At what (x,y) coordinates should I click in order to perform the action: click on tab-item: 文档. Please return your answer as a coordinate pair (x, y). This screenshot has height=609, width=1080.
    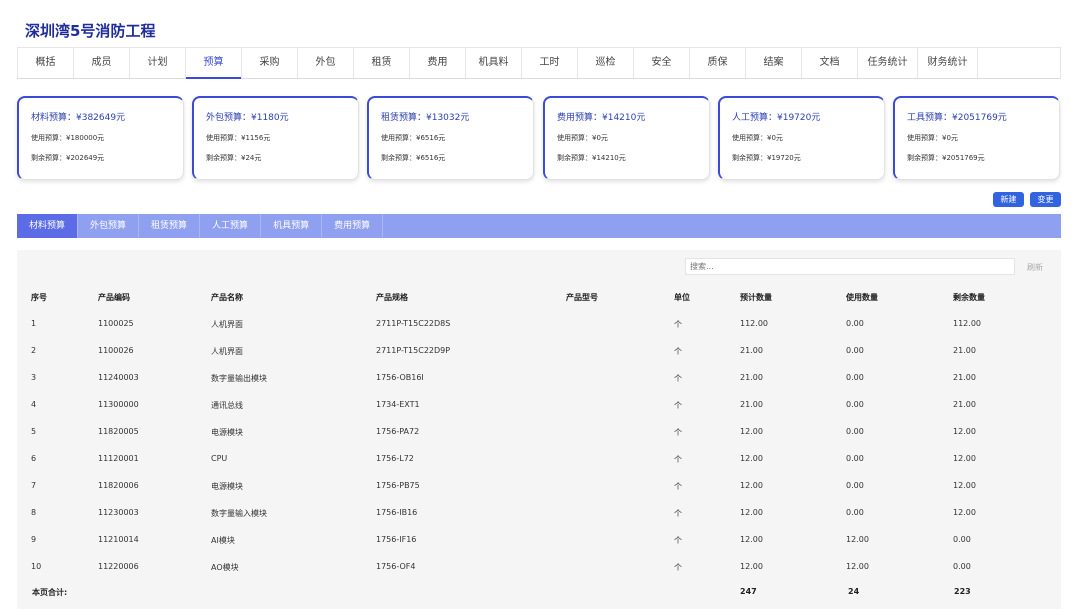
    Looking at the image, I should click on (830, 63).